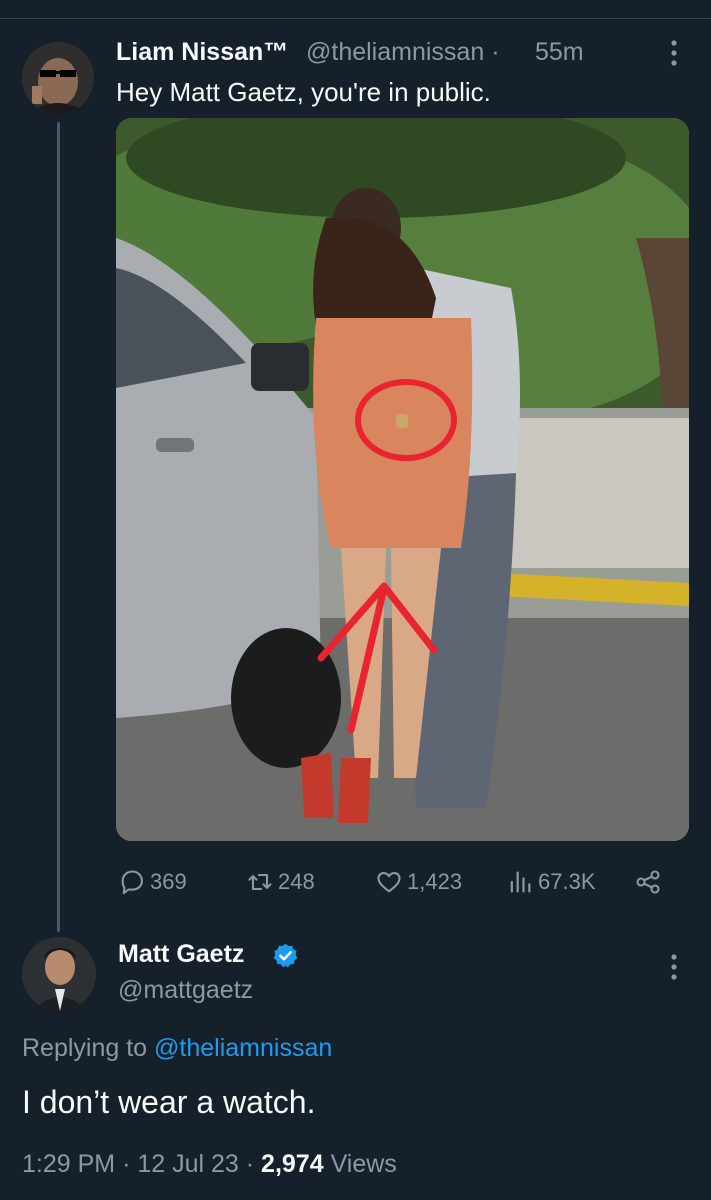 The height and width of the screenshot is (1200, 711). What do you see at coordinates (202, 52) in the screenshot?
I see `tweet-author-name: Liam Nissan™` at bounding box center [202, 52].